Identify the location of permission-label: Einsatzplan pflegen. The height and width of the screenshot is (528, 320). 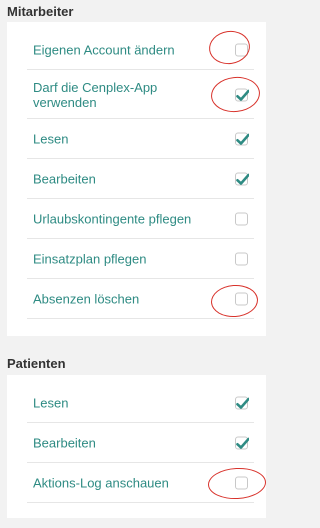
(90, 259).